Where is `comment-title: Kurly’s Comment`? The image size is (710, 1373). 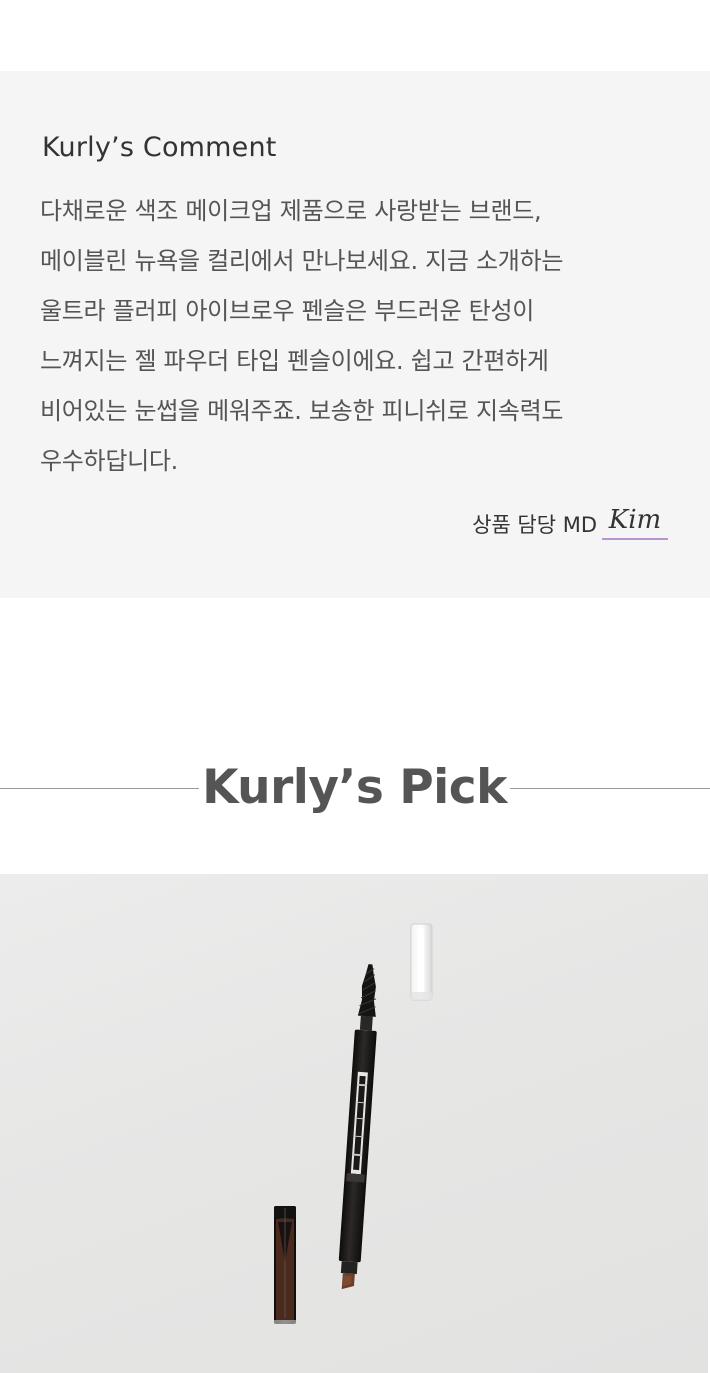 comment-title: Kurly’s Comment is located at coordinates (159, 147).